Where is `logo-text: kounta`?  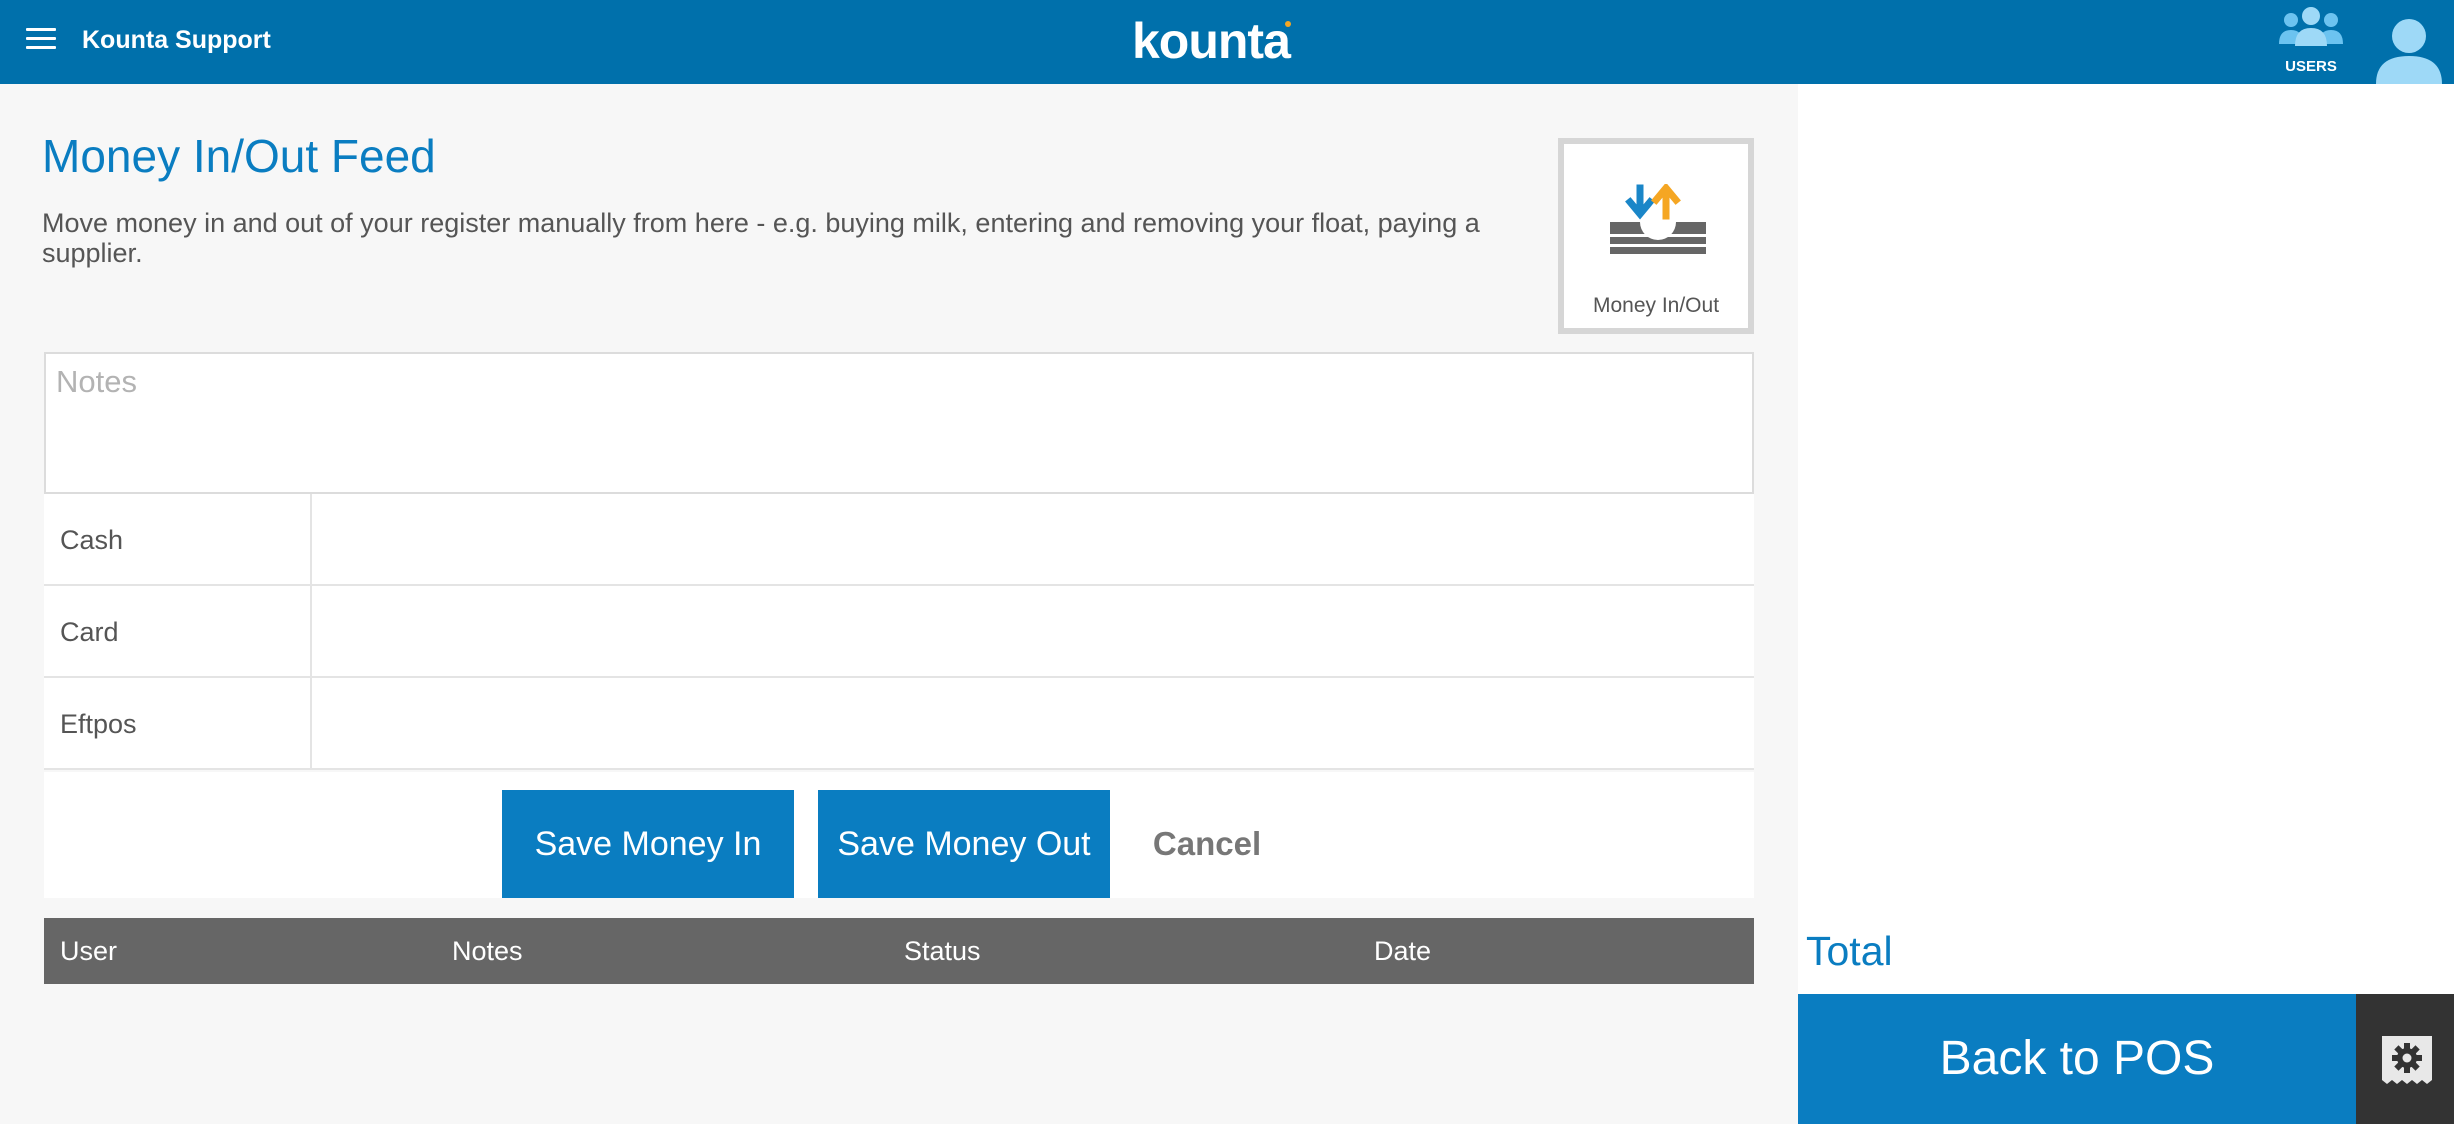 logo-text: kounta is located at coordinates (1212, 41).